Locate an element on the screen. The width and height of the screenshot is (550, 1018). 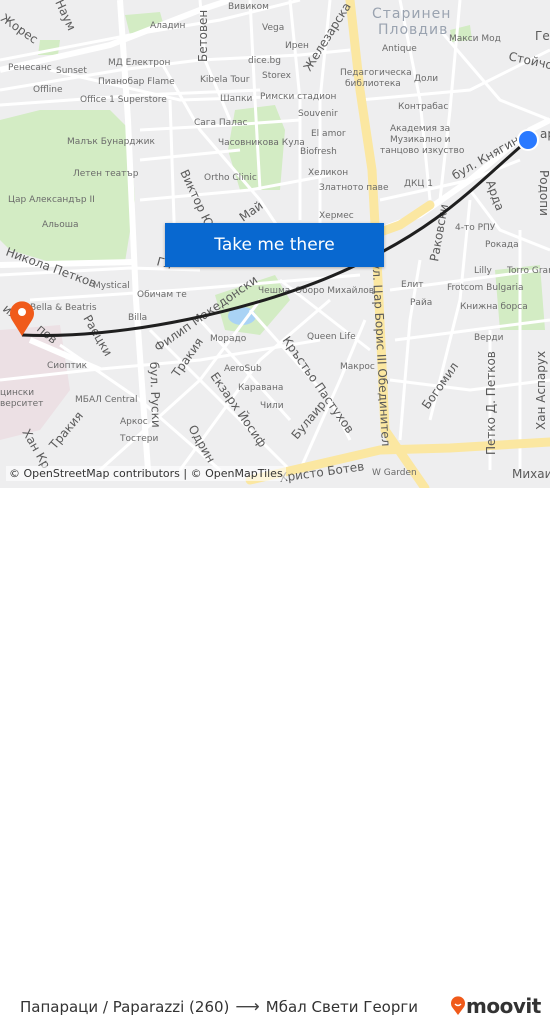
street-label: Родопи is located at coordinates (543, 193).